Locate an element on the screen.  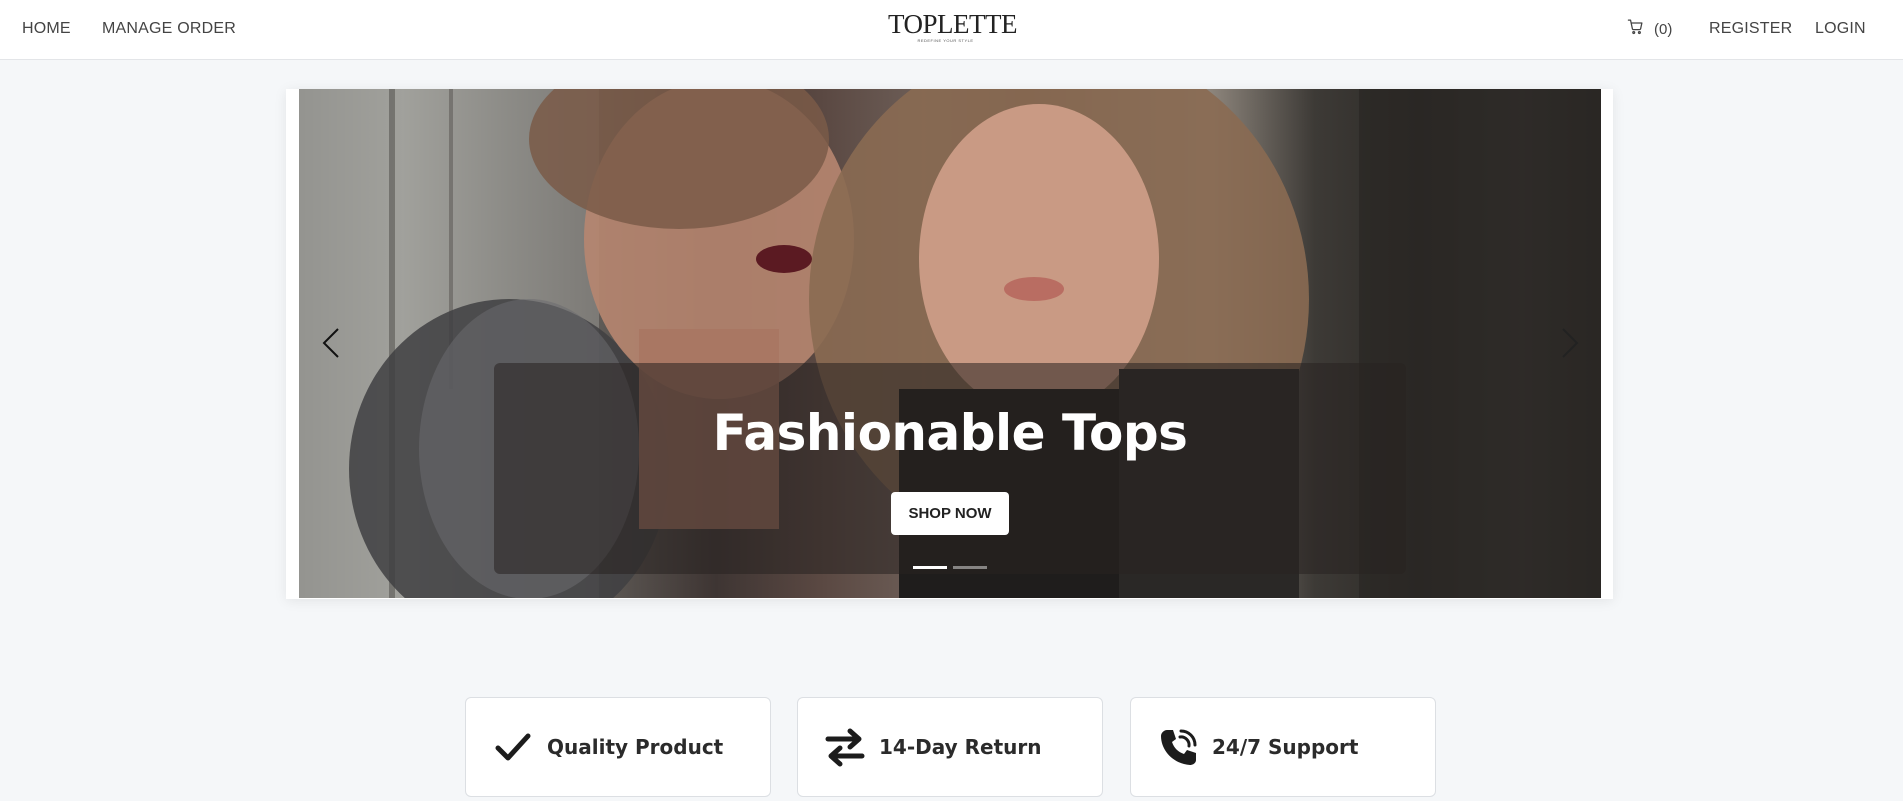
carousel-next-button is located at coordinates (1569, 343).